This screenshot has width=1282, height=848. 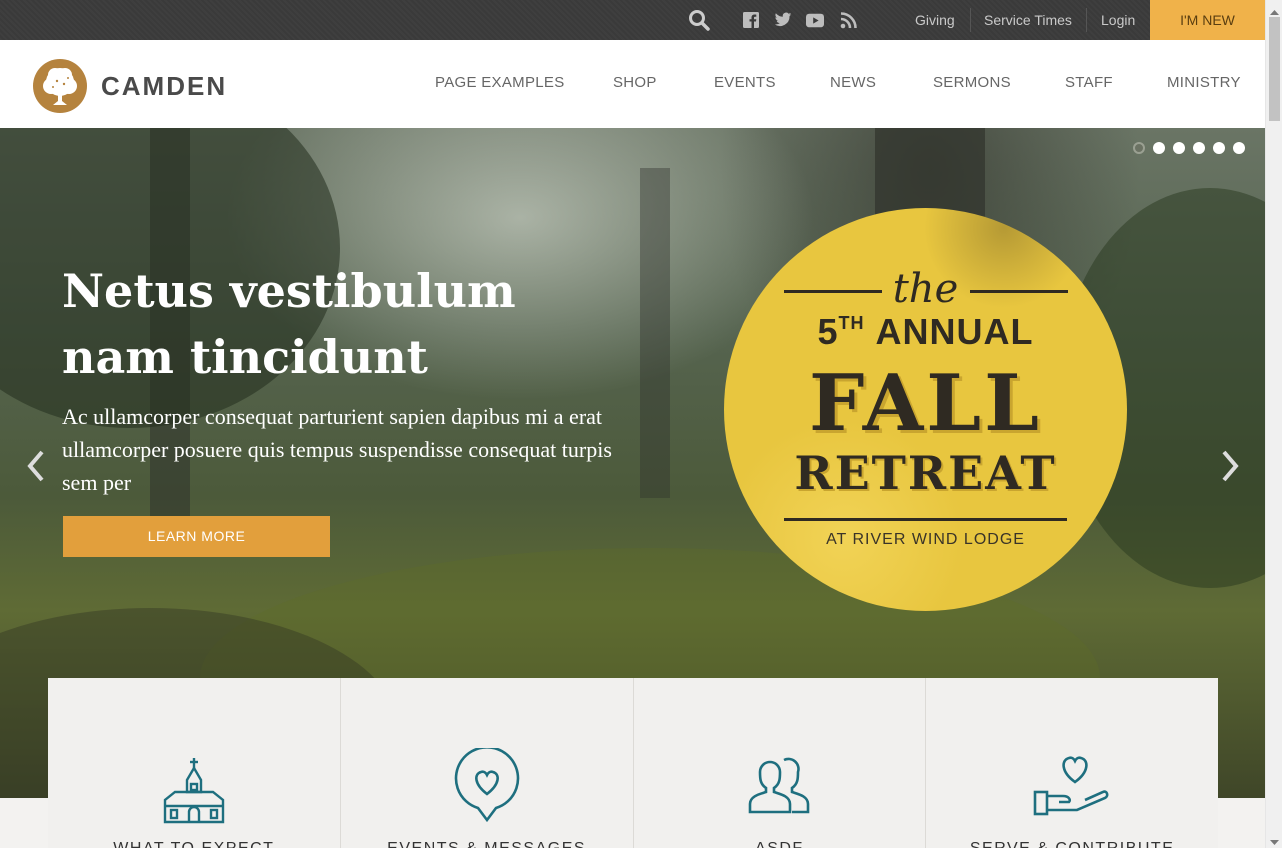 What do you see at coordinates (1204, 84) in the screenshot?
I see `nav-ministry: MINISTRY` at bounding box center [1204, 84].